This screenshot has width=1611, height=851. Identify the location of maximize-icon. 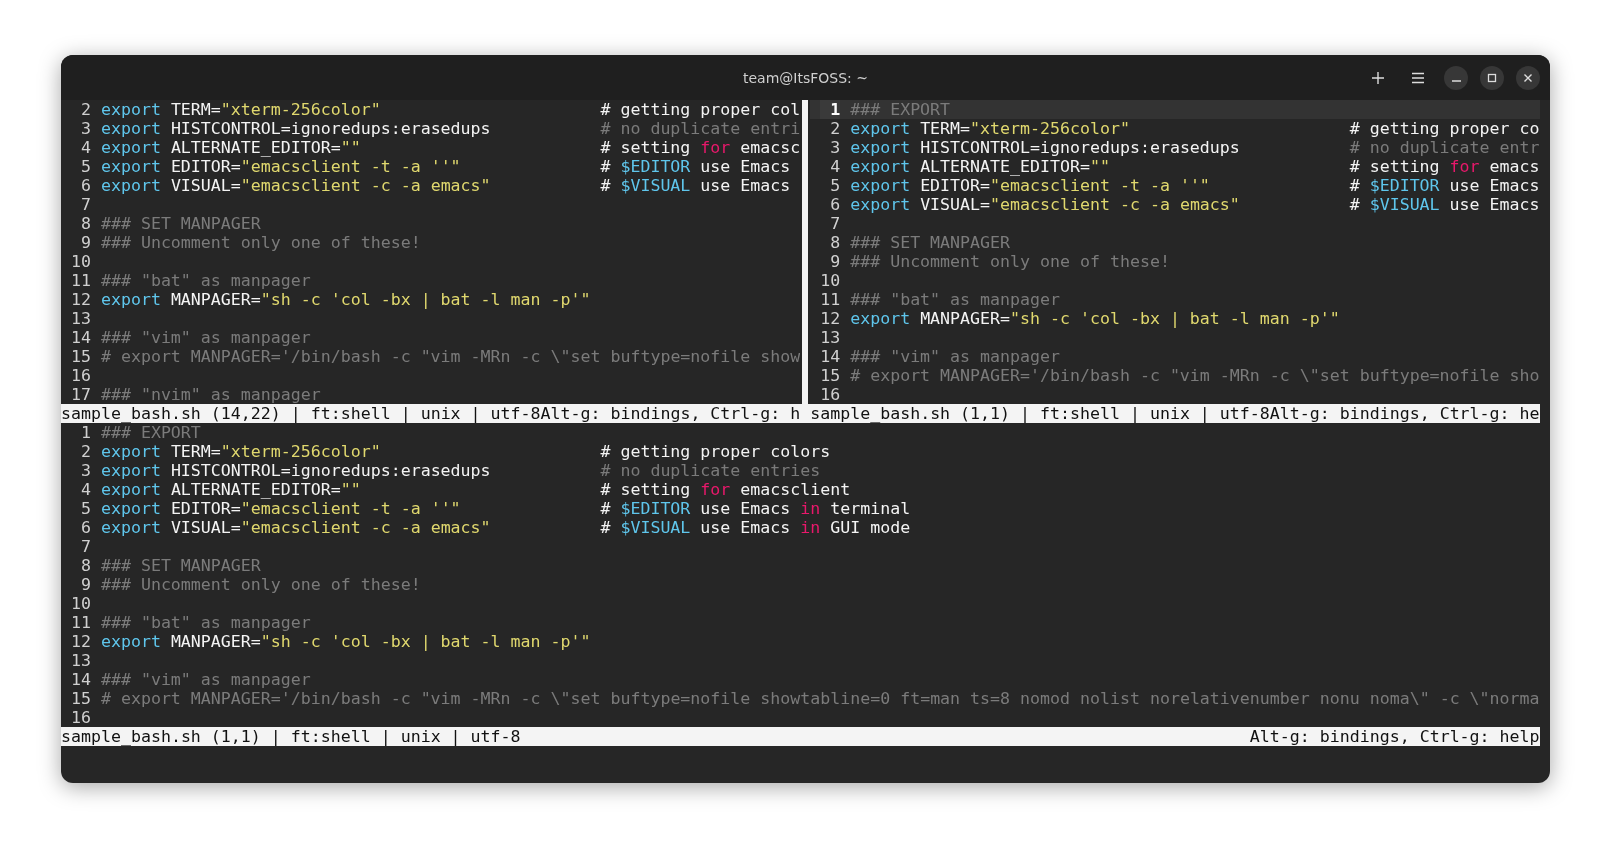
(1492, 77).